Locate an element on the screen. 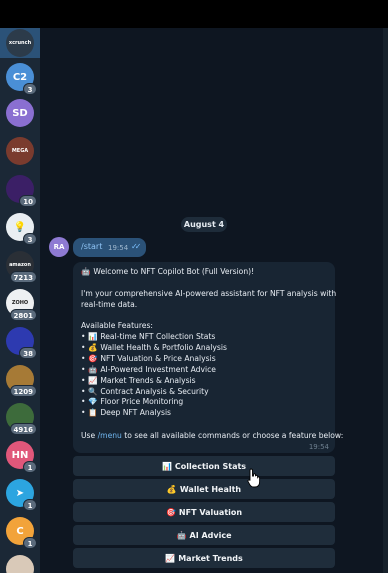 The image size is (388, 573). keyboard-button-market-trends: 📈 Market Trends is located at coordinates (204, 558).